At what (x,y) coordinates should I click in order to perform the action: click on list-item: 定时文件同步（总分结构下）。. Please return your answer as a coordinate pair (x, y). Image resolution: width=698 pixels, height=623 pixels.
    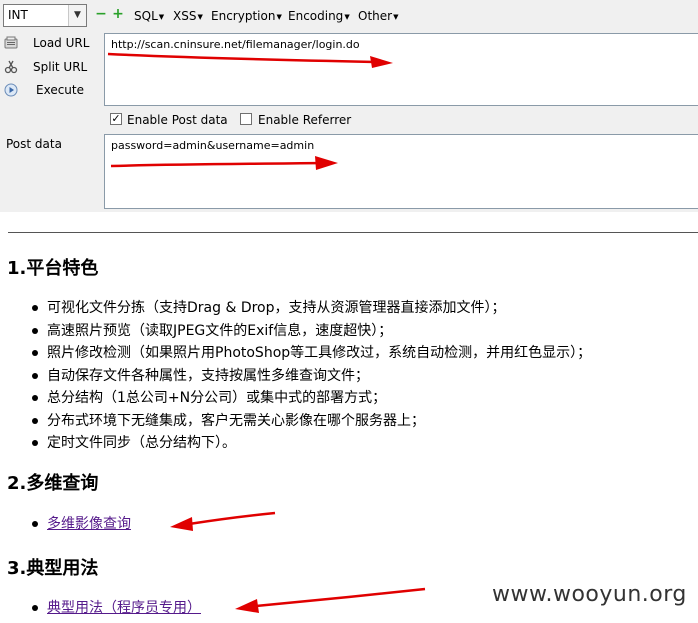
    Looking at the image, I should click on (309, 443).